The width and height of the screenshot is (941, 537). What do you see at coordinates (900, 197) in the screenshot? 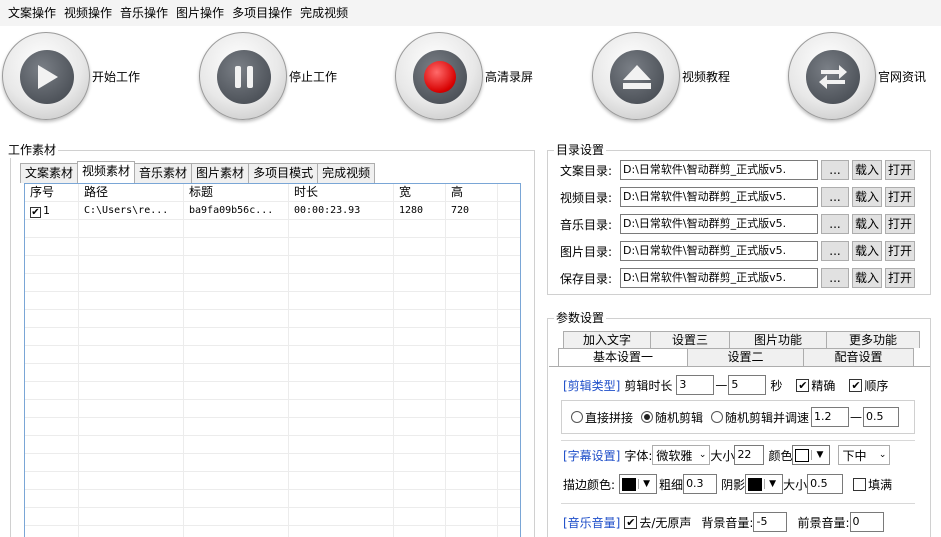
I see `video-dir-open-button: 打开` at bounding box center [900, 197].